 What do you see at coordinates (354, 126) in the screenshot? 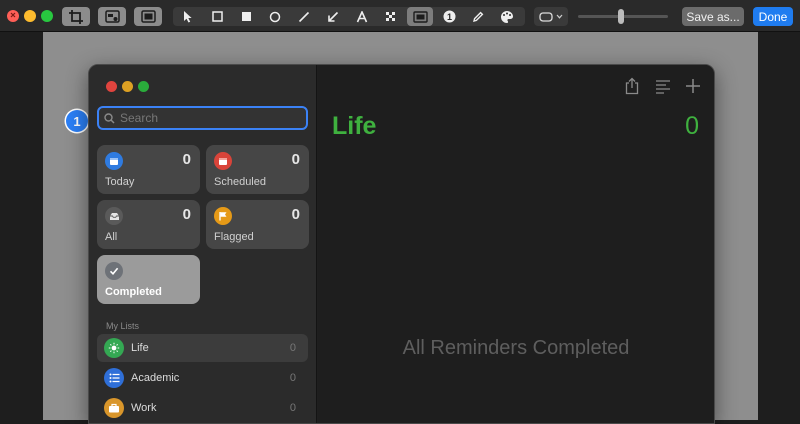
I see `list-title: Life` at bounding box center [354, 126].